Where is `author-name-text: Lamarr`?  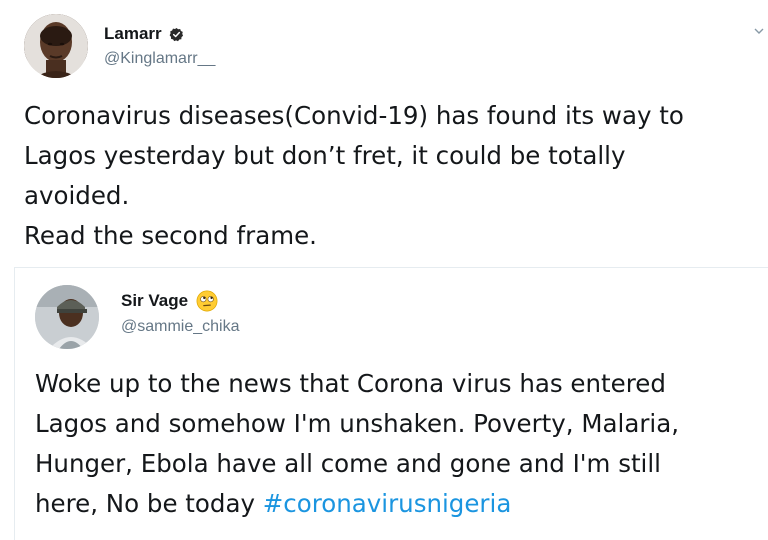 author-name-text: Lamarr is located at coordinates (133, 33).